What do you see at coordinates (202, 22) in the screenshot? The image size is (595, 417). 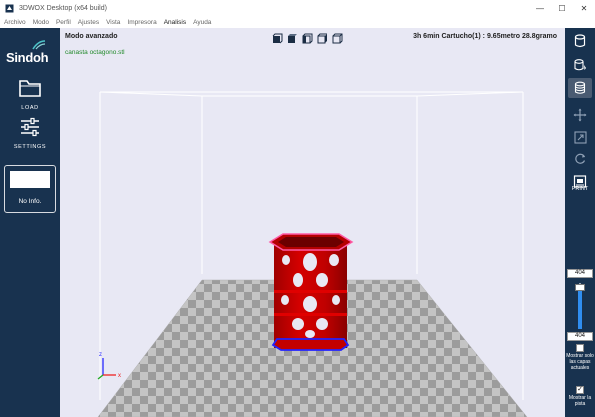 I see `menu-ayuda: Ayuda` at bounding box center [202, 22].